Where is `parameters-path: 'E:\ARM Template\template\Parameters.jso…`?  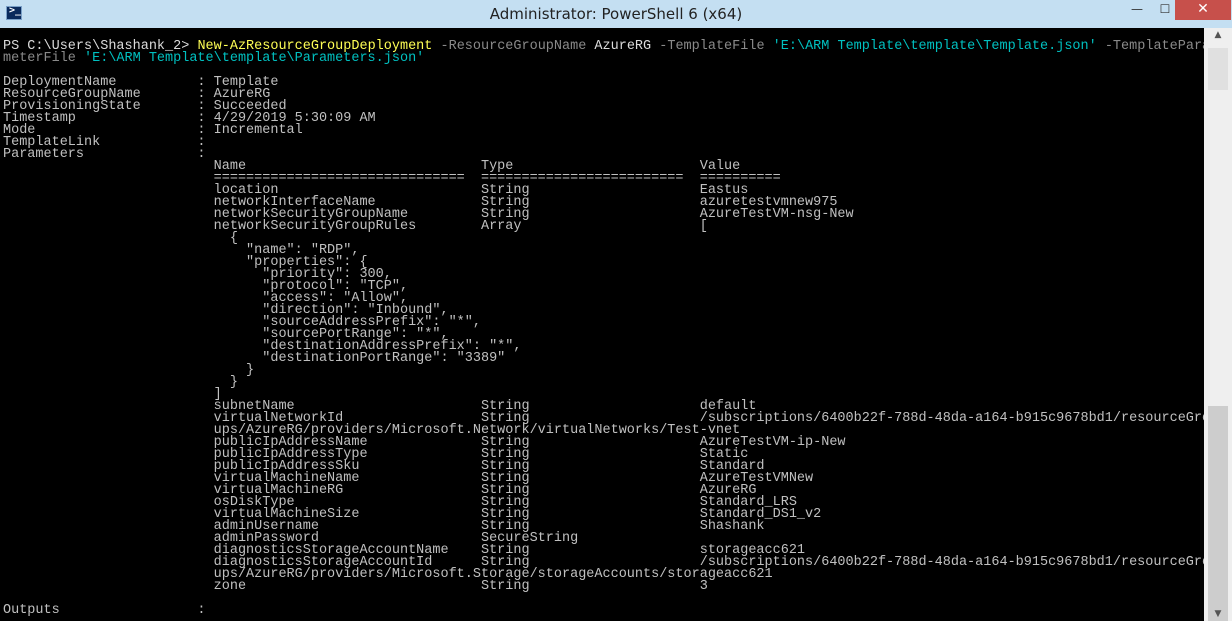
parameters-path: 'E:\ARM Template\template\Parameters.jso… is located at coordinates (254, 58).